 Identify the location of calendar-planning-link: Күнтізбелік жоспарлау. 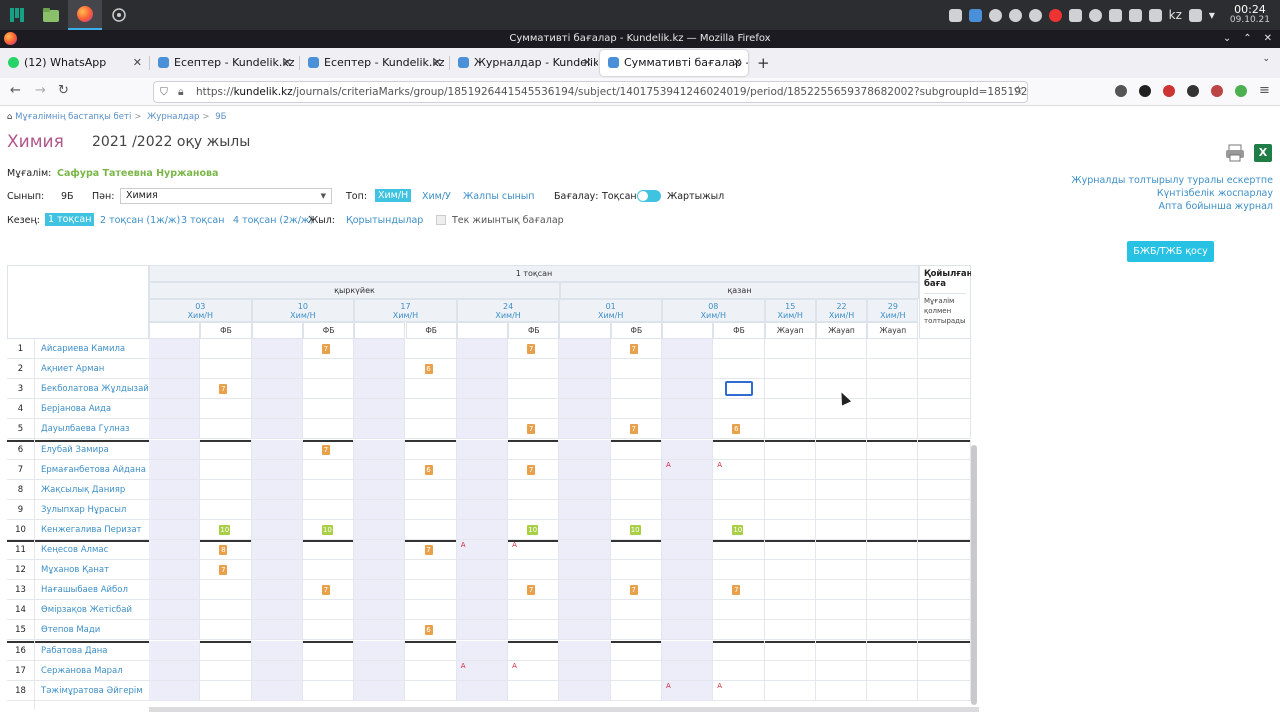
(1172, 193).